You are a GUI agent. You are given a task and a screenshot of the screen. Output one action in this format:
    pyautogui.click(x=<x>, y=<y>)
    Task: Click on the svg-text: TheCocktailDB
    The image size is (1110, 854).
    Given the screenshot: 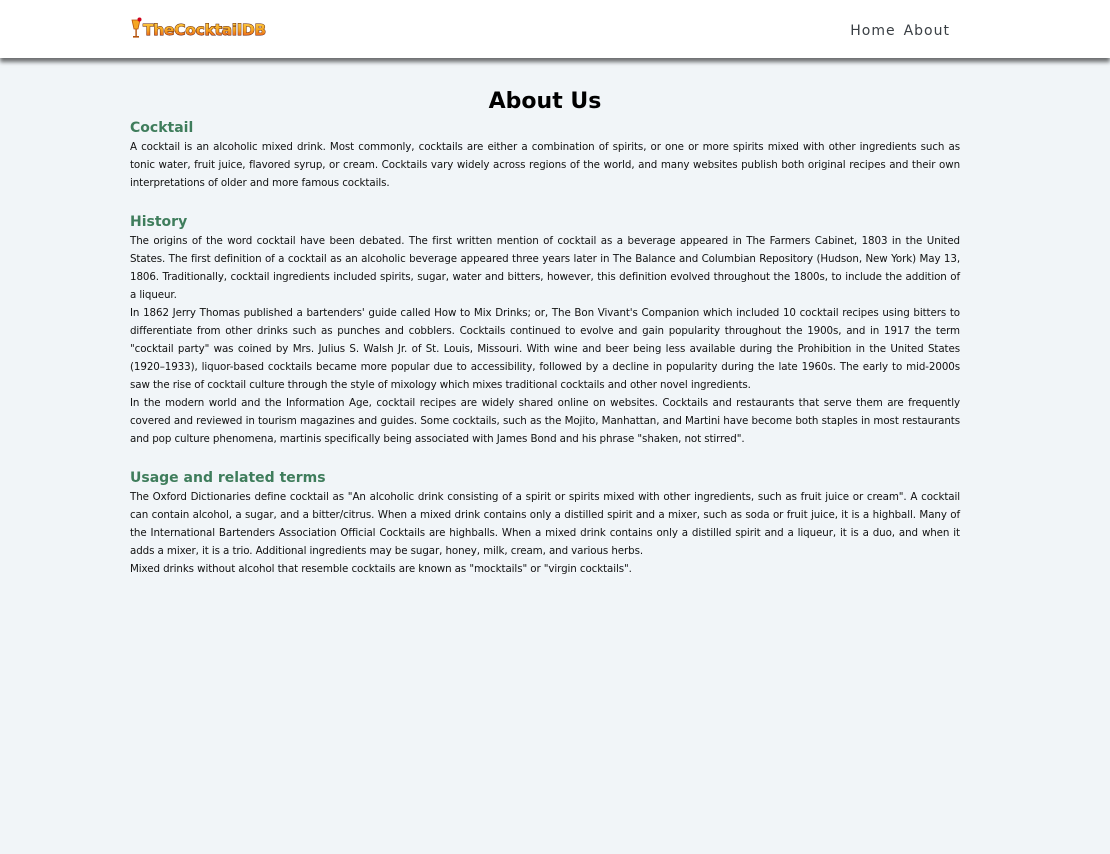 What is the action you would take?
    pyautogui.click(x=204, y=30)
    